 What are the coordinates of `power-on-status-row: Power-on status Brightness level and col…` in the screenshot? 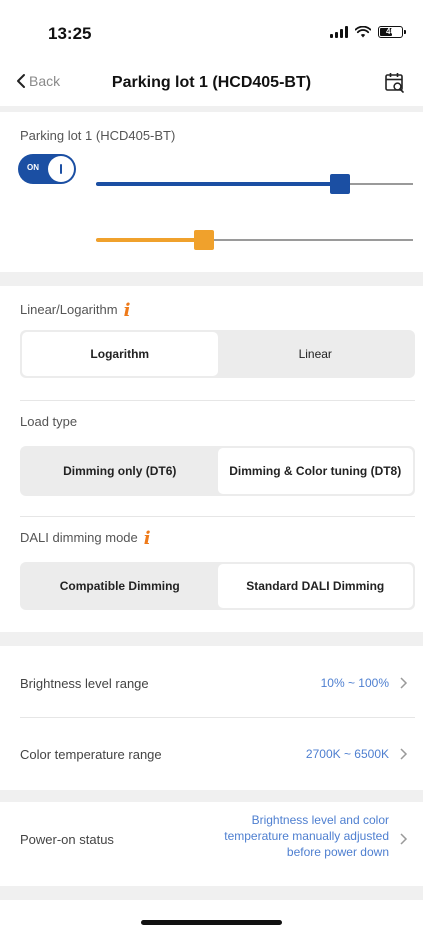 It's located at (211, 844).